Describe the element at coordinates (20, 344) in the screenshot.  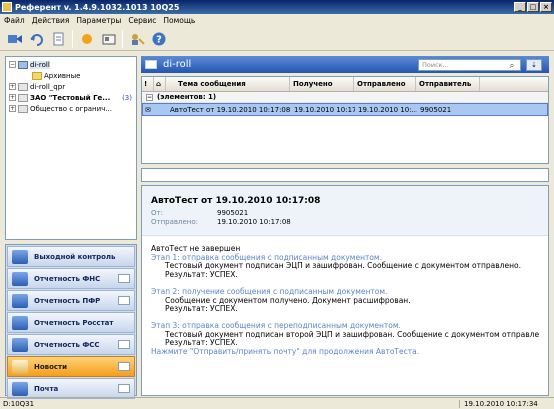
I see `fss-icon` at that location.